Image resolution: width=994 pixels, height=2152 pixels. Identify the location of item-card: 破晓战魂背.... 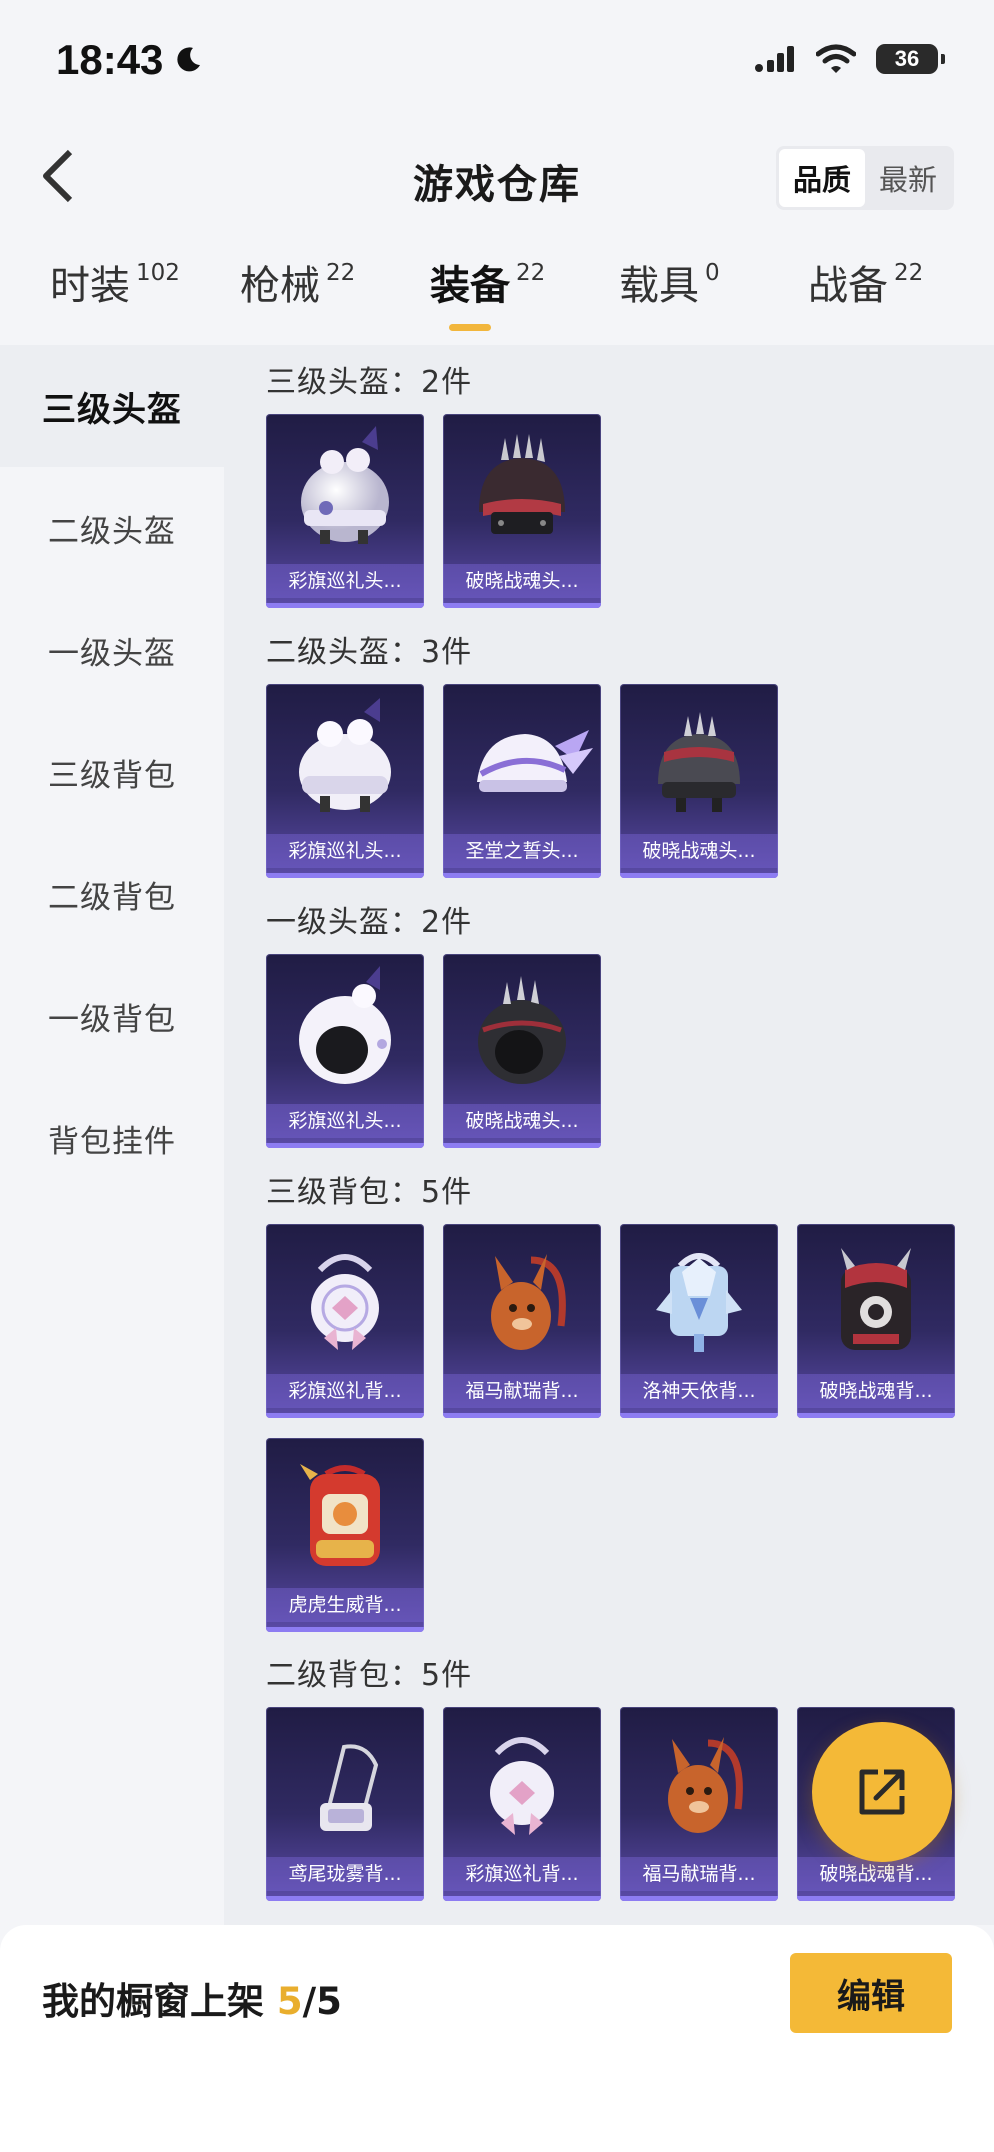
(876, 1321).